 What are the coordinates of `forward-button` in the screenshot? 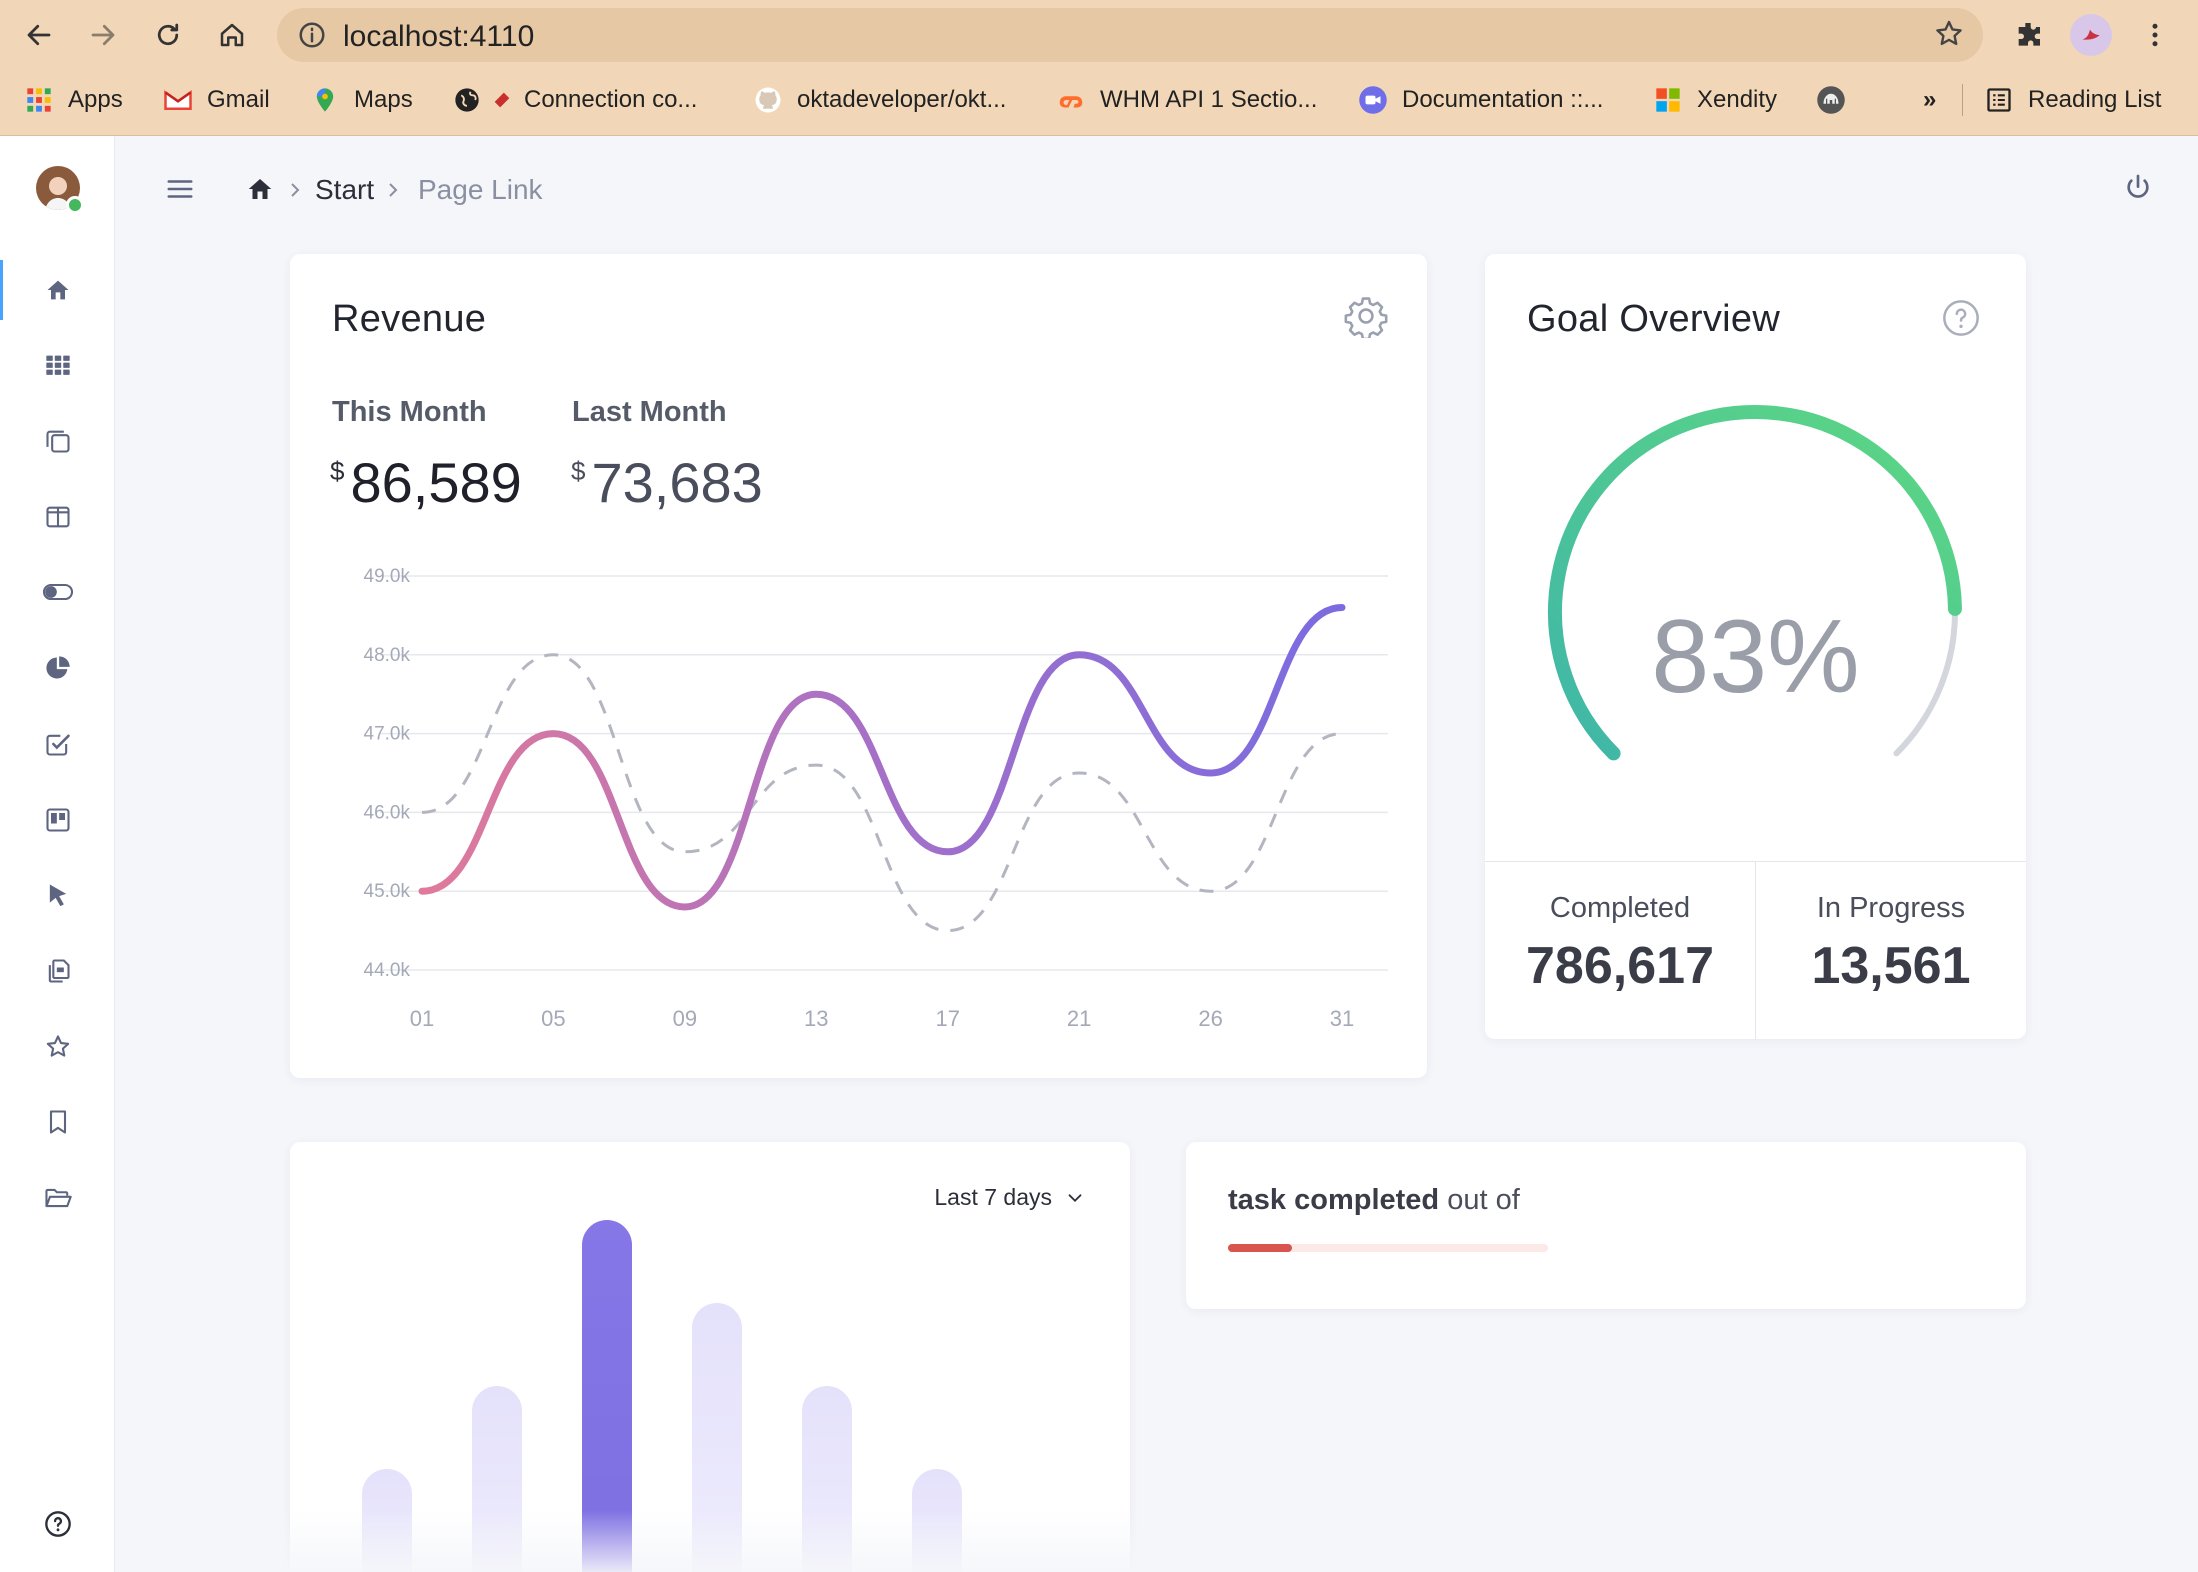 It's located at (103, 35).